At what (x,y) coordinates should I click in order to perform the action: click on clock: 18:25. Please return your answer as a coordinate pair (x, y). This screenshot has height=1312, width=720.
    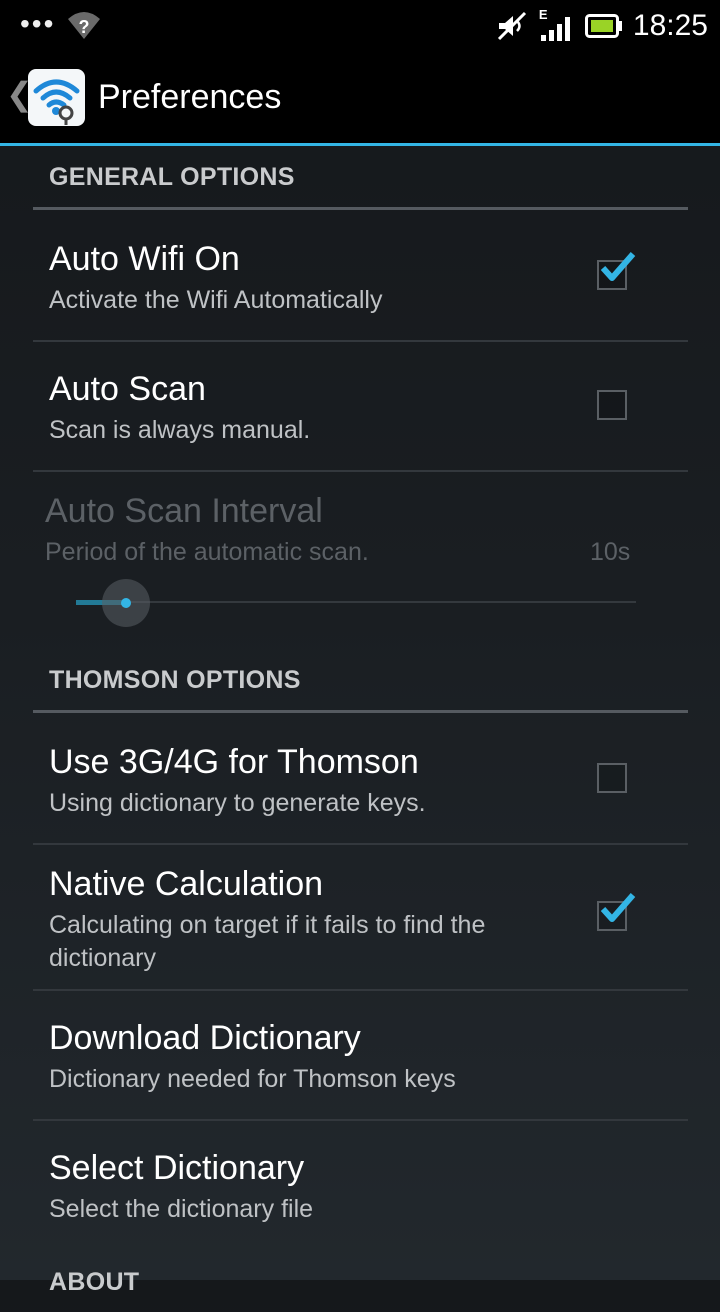
    Looking at the image, I should click on (670, 25).